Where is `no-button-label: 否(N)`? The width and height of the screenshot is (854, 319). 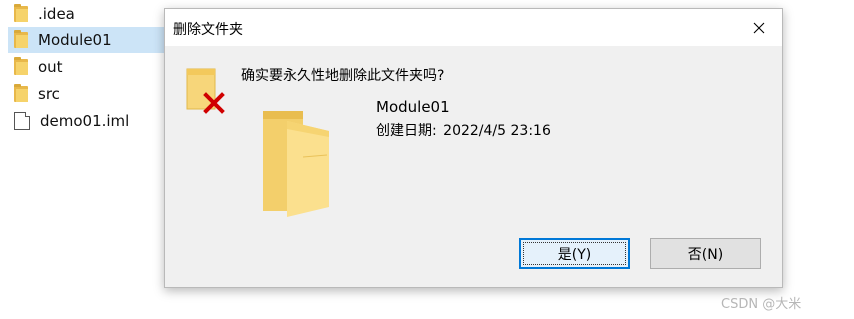 no-button-label: 否(N) is located at coordinates (705, 254).